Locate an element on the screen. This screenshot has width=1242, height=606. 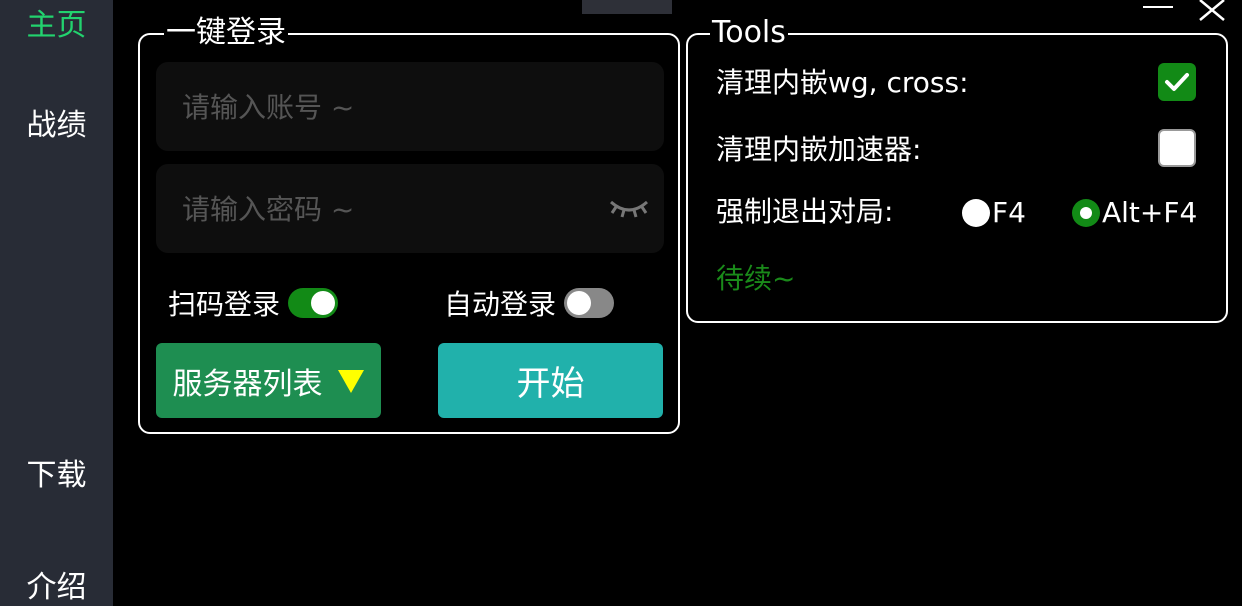
password-input is located at coordinates (392, 209).